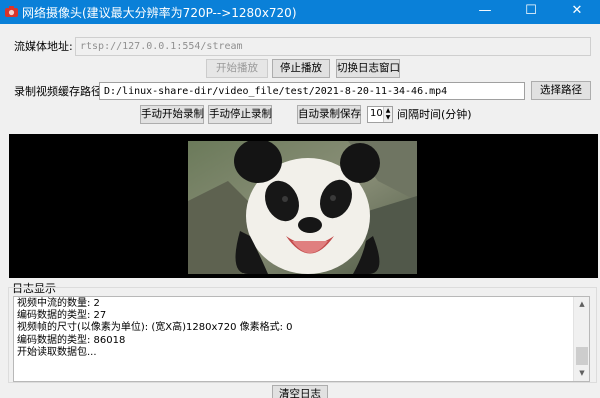 The width and height of the screenshot is (600, 398). What do you see at coordinates (300, 12) in the screenshot?
I see `title-bar: 网络摄像头(建议最大分辨率为720P-->1280x720) — ☐ ✕` at bounding box center [300, 12].